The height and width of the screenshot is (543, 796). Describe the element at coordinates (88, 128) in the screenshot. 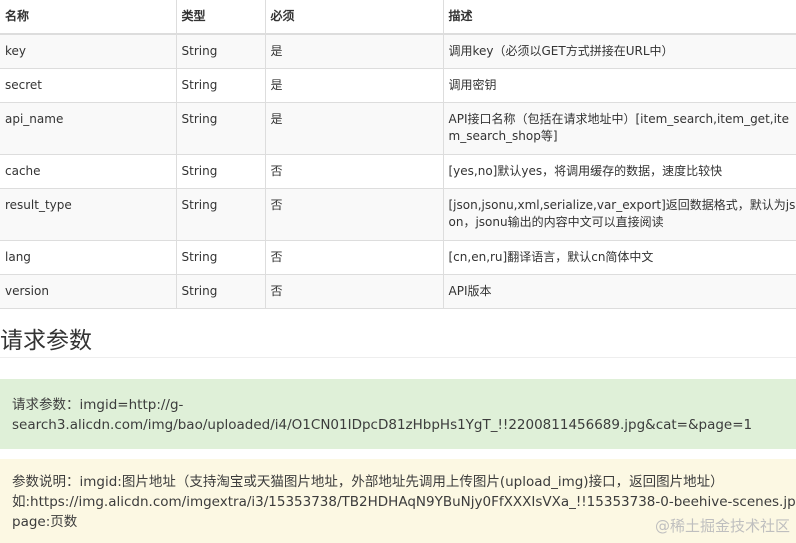

I see `cell-name: api_name` at that location.